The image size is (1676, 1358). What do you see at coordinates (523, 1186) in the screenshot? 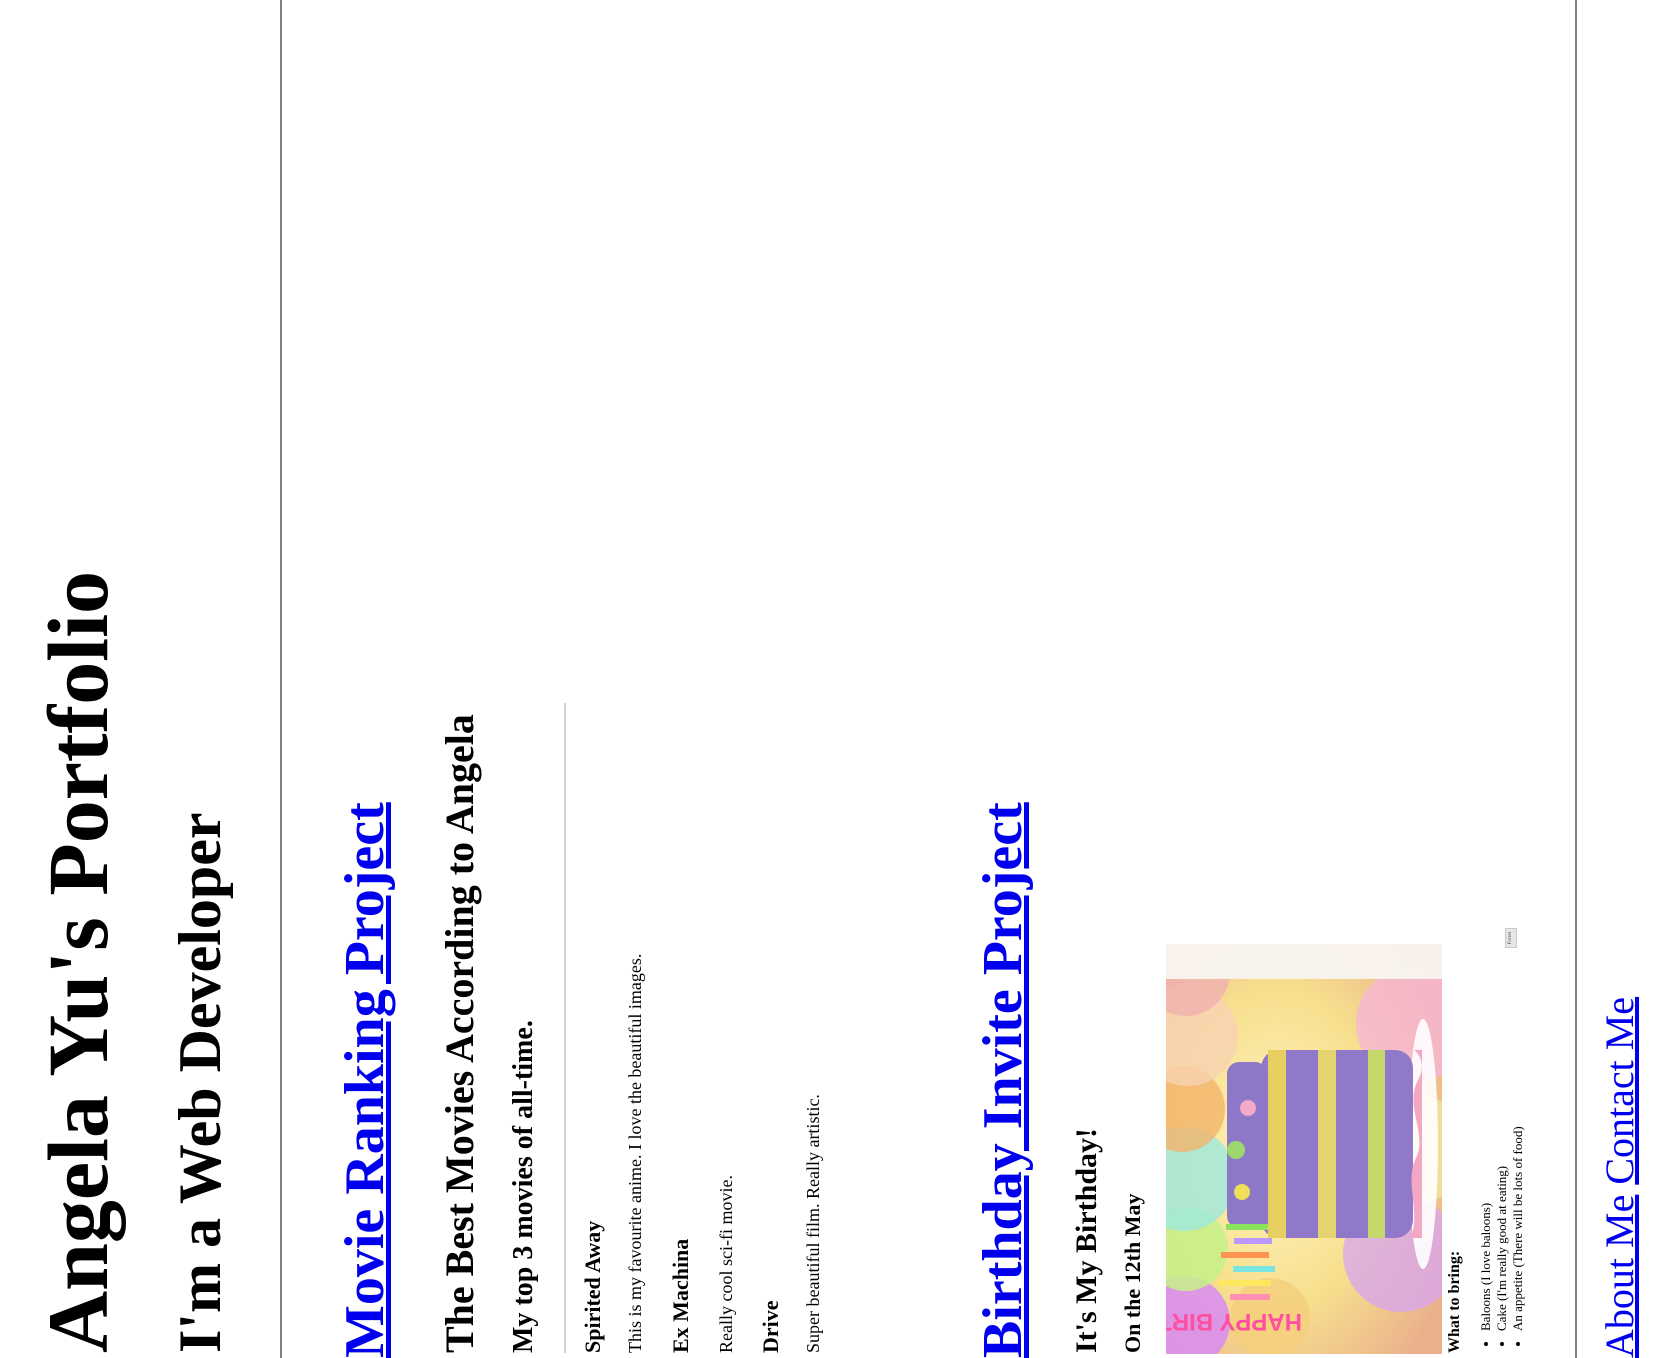
I see `movie-page-subheading: My top 3 movies of all-time.` at bounding box center [523, 1186].